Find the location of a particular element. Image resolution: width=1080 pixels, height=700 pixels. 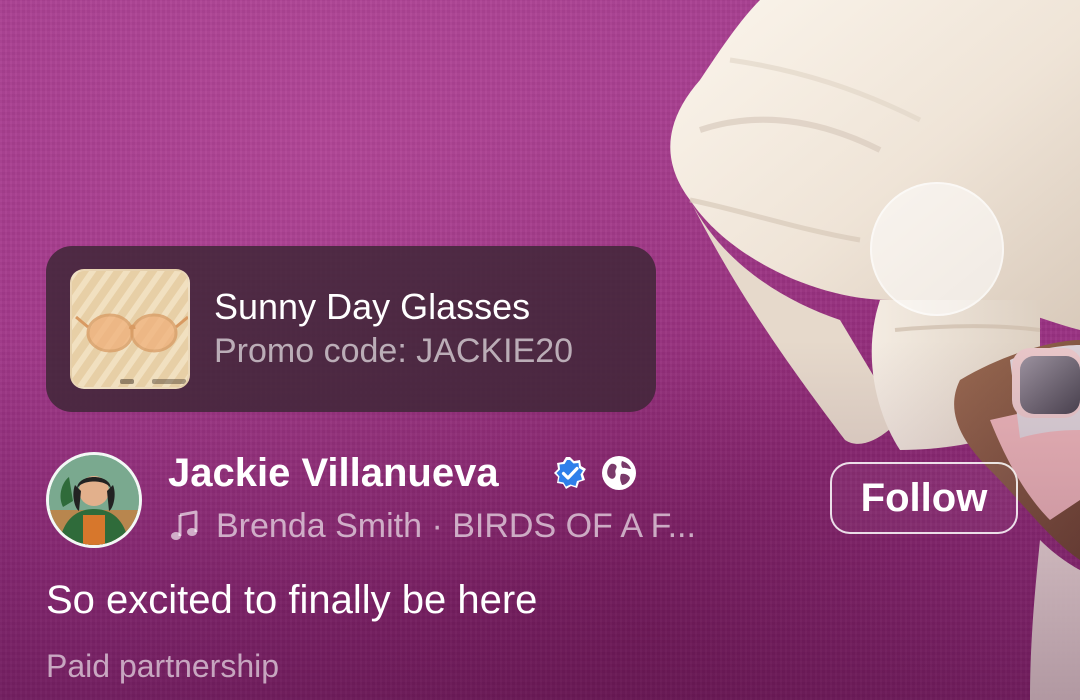

verified-badge-icon is located at coordinates (570, 473).